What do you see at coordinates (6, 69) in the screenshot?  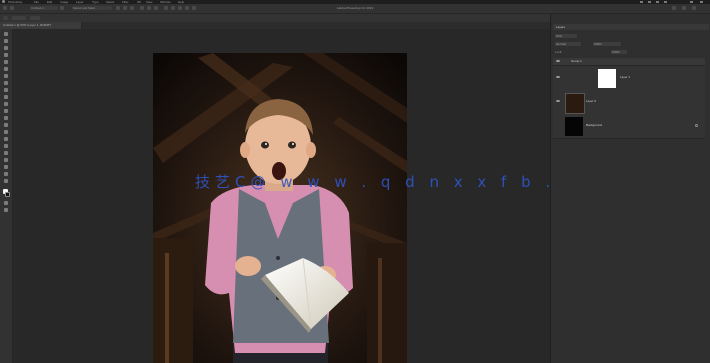 I see `frame-tool-icon` at bounding box center [6, 69].